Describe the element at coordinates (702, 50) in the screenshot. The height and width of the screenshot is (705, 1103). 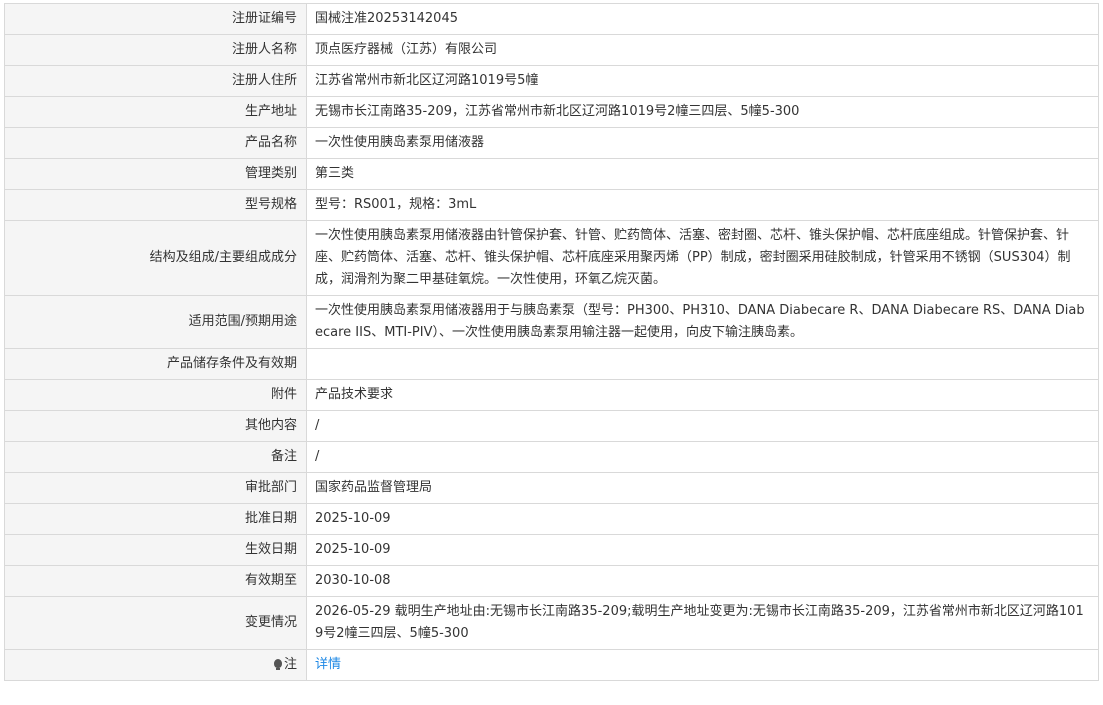
I see `row-value: 顶点医疗器械（江苏）有限公司` at that location.